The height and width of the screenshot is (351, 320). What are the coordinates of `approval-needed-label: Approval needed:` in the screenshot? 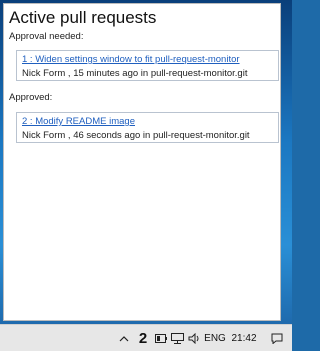 It's located at (46, 36).